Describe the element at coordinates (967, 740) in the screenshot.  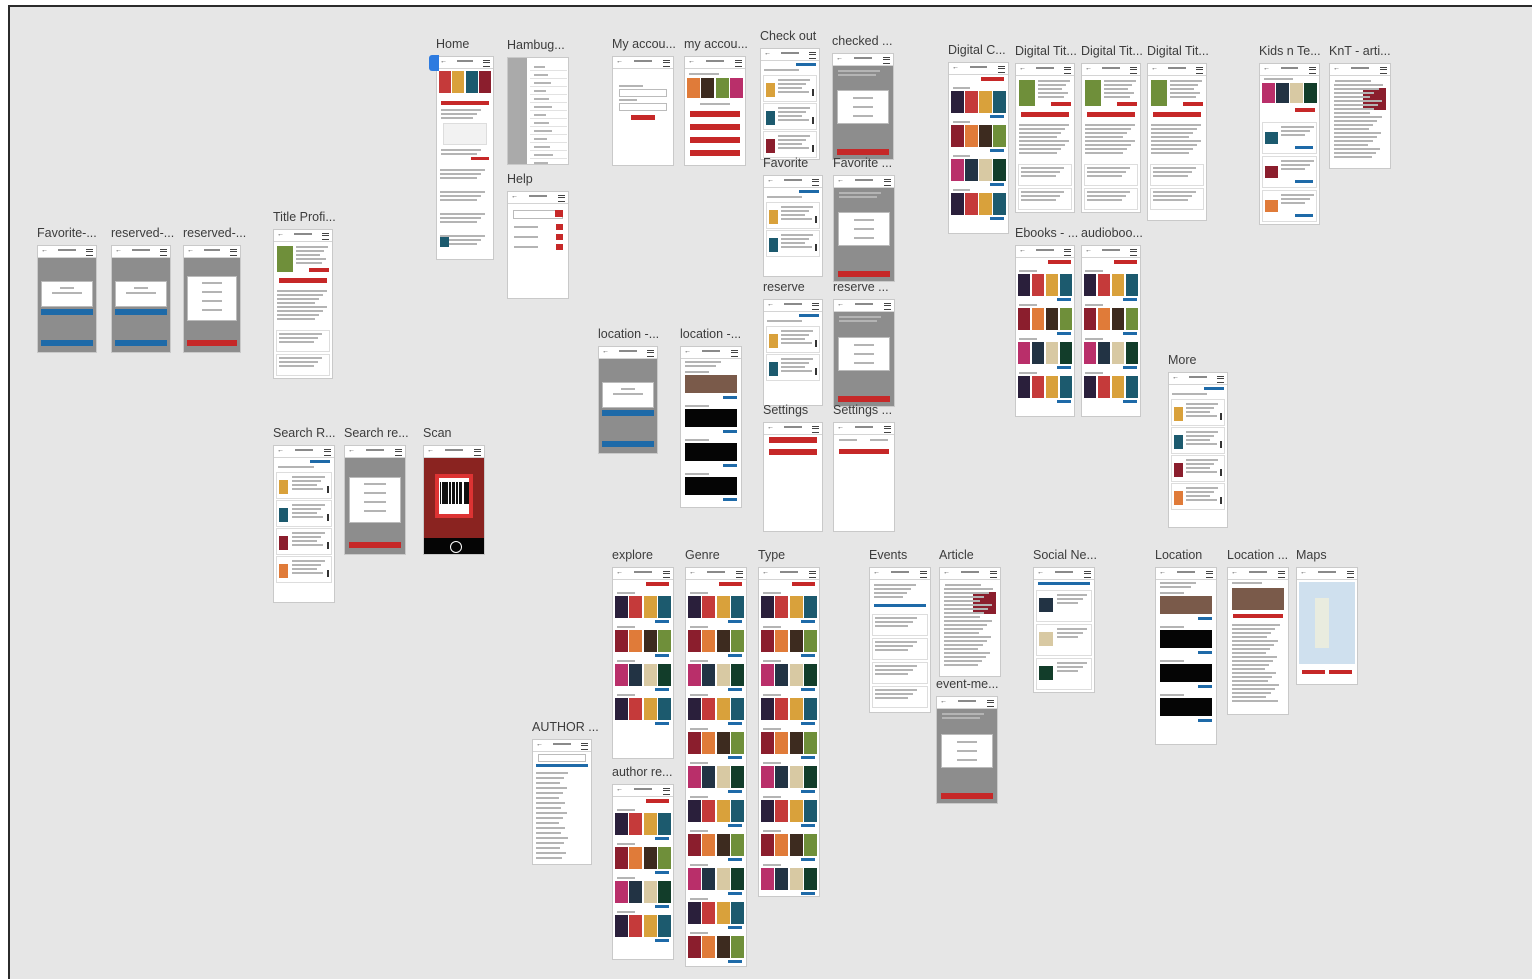
I see `artboard-event-menu: event-me... ←` at that location.